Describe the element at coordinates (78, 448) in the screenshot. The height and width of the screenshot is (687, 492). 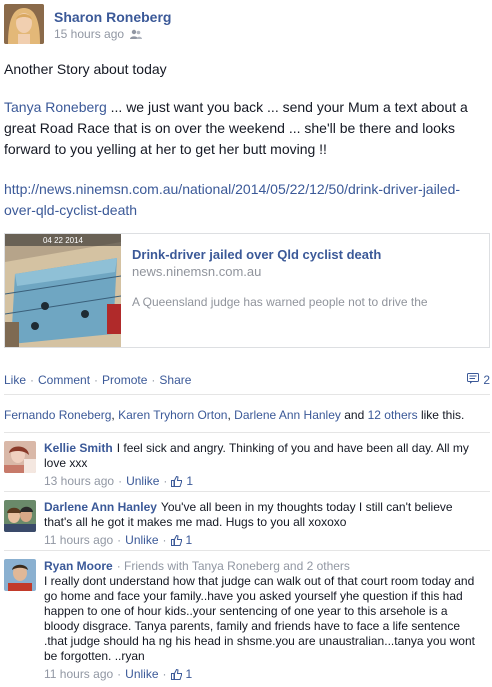
I see `commenter-name: Kellie Smith` at that location.